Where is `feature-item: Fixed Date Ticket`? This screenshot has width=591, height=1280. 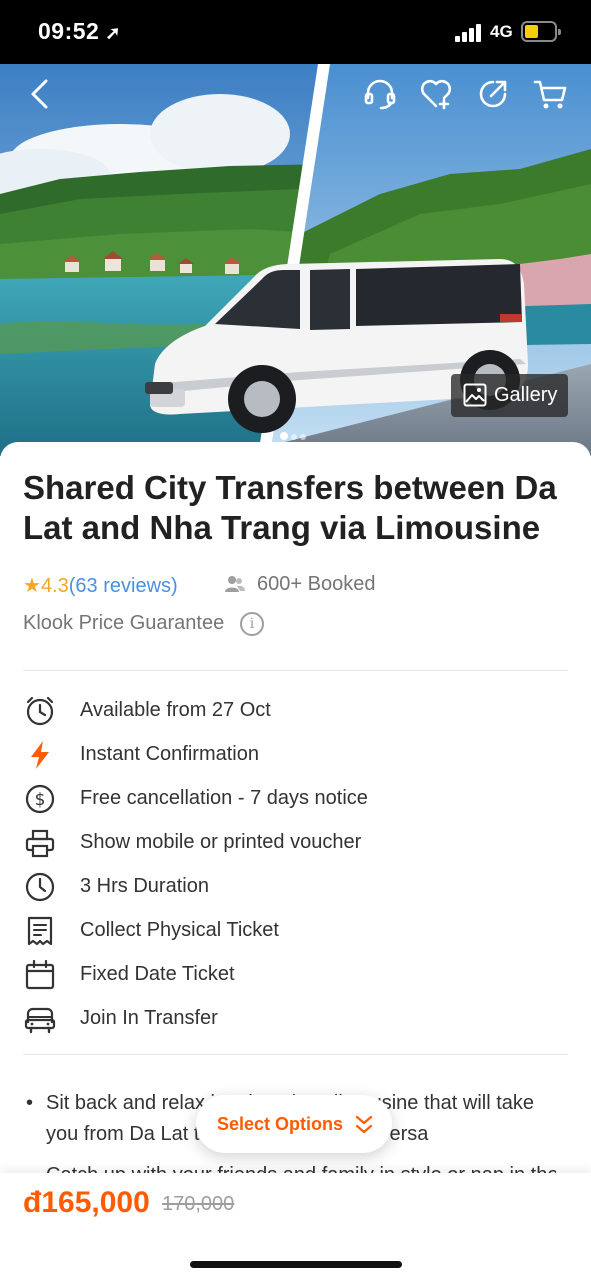 feature-item: Fixed Date Ticket is located at coordinates (304, 975).